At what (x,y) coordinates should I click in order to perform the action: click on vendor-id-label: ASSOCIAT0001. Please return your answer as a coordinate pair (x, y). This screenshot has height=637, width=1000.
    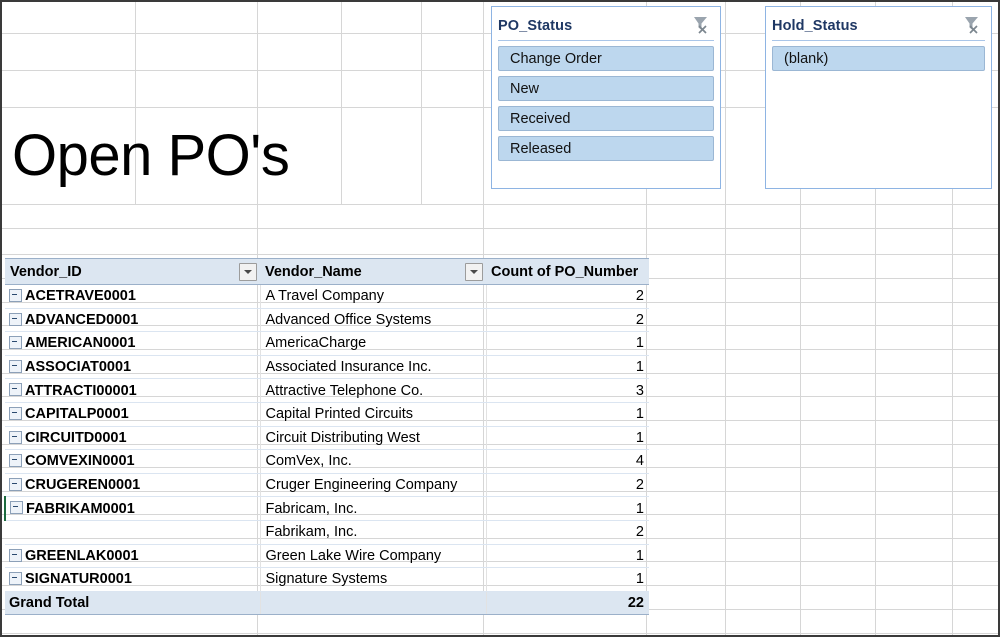
    Looking at the image, I should click on (78, 367).